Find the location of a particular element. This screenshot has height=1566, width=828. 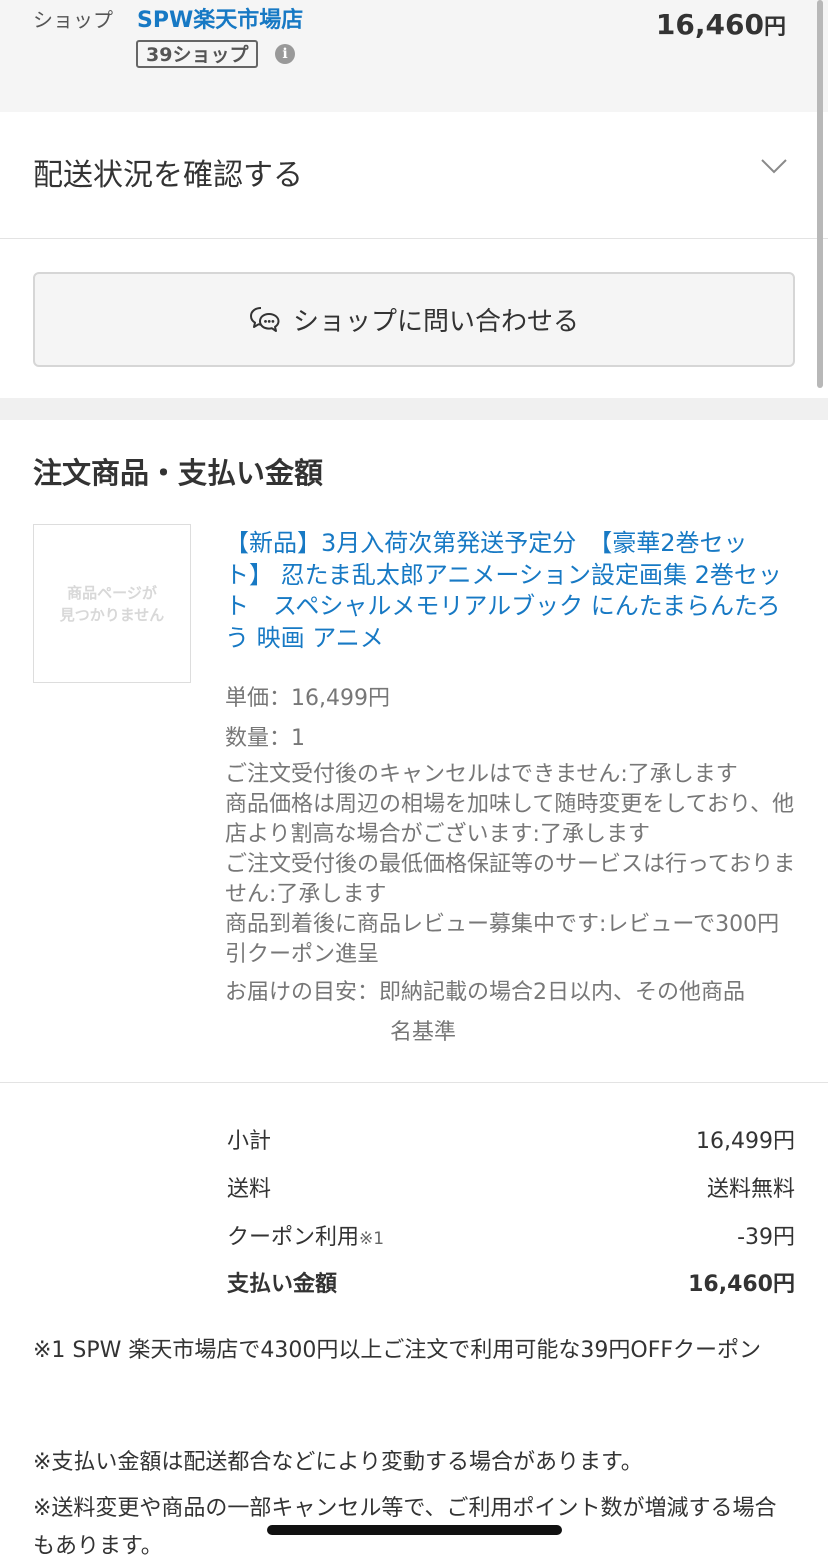

coupon-footnote: ※1 SPW 楽天市場店で4300円以上ご注文で利用可能な39円OFFクーポン is located at coordinates (397, 1350).